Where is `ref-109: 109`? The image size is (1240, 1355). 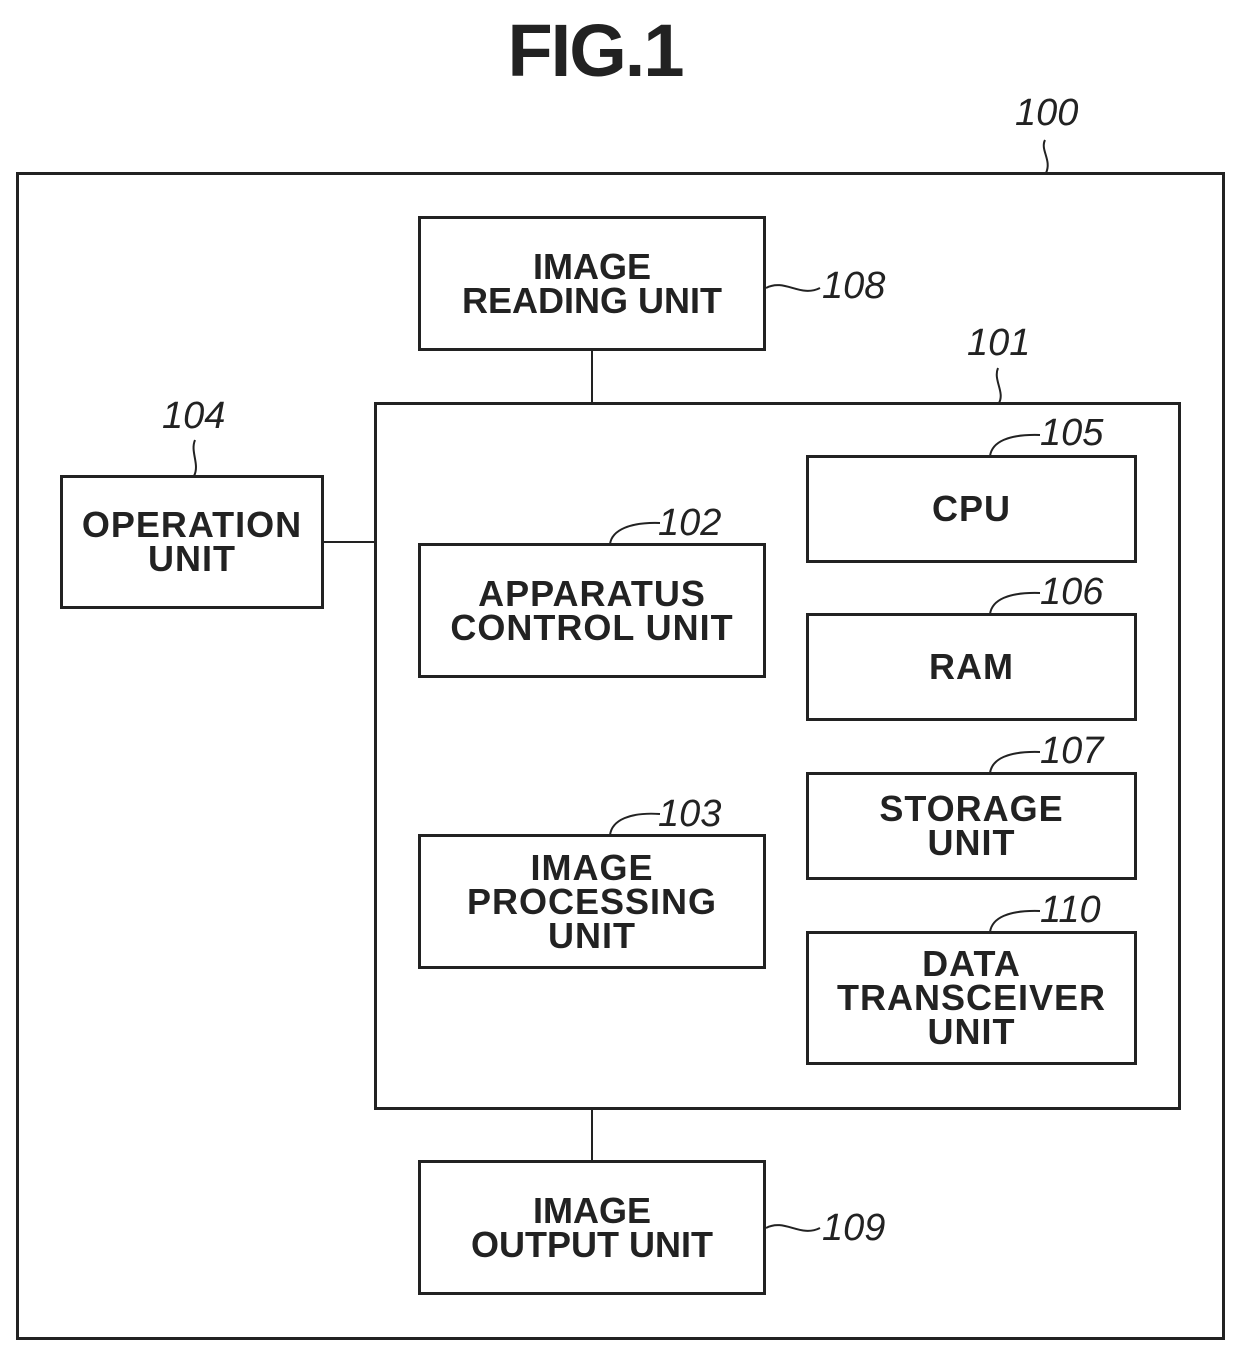 ref-109: 109 is located at coordinates (854, 1228).